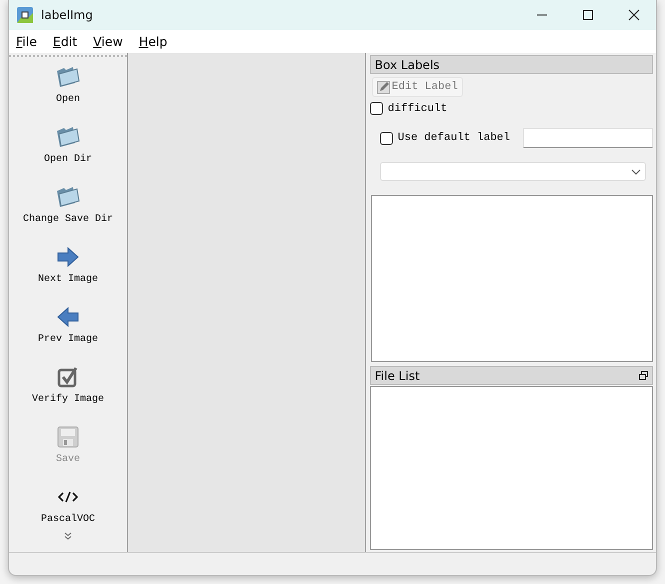  Describe the element at coordinates (397, 375) in the screenshot. I see `panel-title: File List` at that location.